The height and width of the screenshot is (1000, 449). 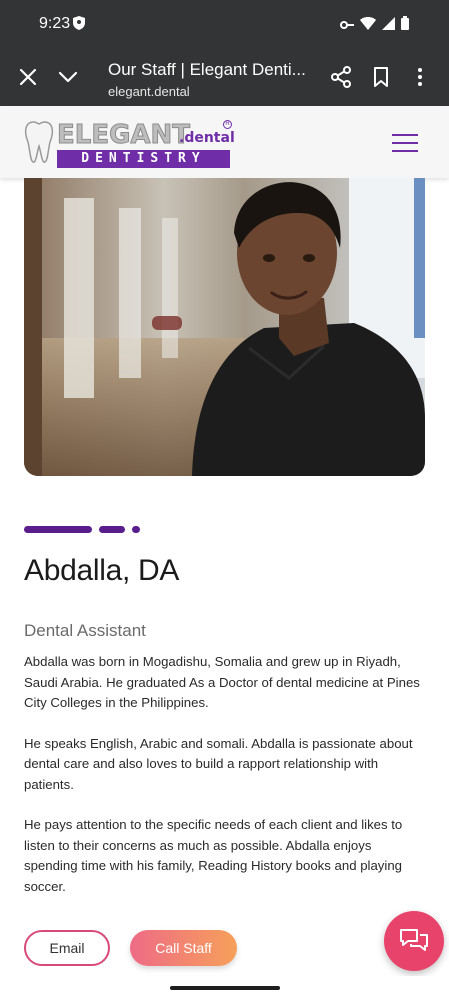 What do you see at coordinates (183, 948) in the screenshot?
I see `call-staff-button: Call Staff` at bounding box center [183, 948].